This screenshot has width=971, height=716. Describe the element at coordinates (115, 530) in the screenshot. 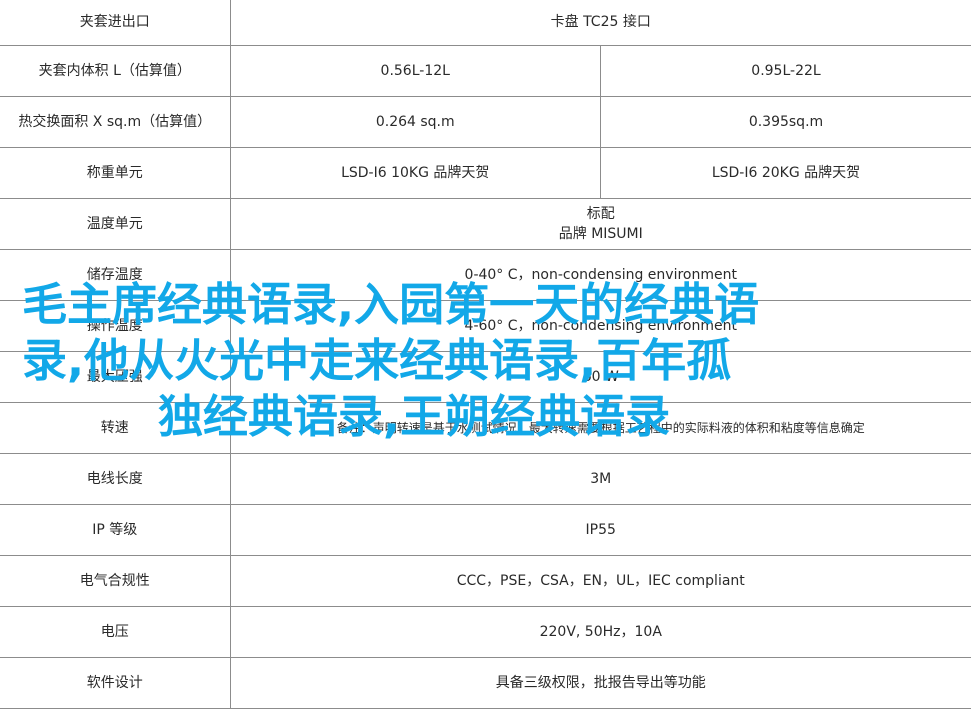

I see `row-label: IP 等级` at that location.